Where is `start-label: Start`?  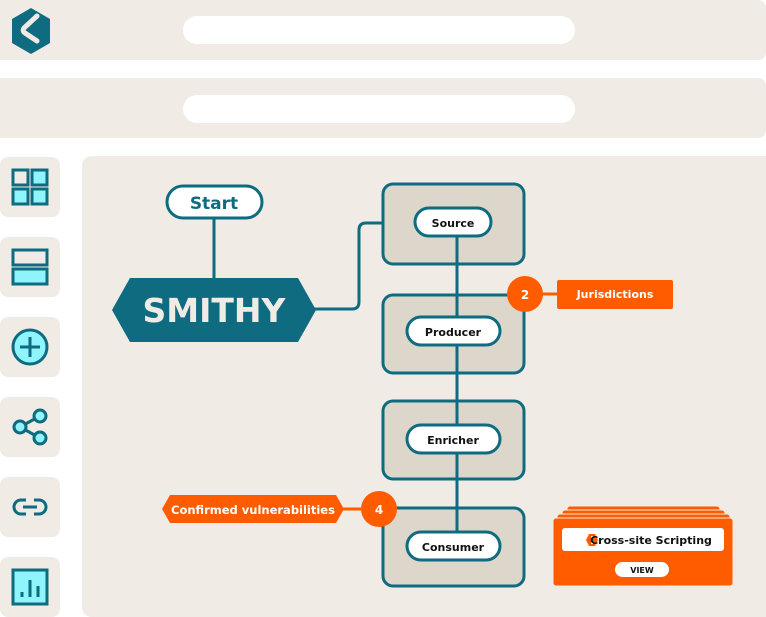 start-label: Start is located at coordinates (214, 204).